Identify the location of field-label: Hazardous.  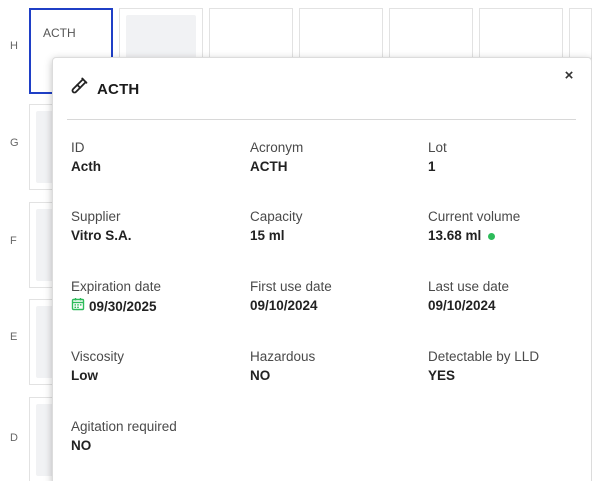
(283, 356).